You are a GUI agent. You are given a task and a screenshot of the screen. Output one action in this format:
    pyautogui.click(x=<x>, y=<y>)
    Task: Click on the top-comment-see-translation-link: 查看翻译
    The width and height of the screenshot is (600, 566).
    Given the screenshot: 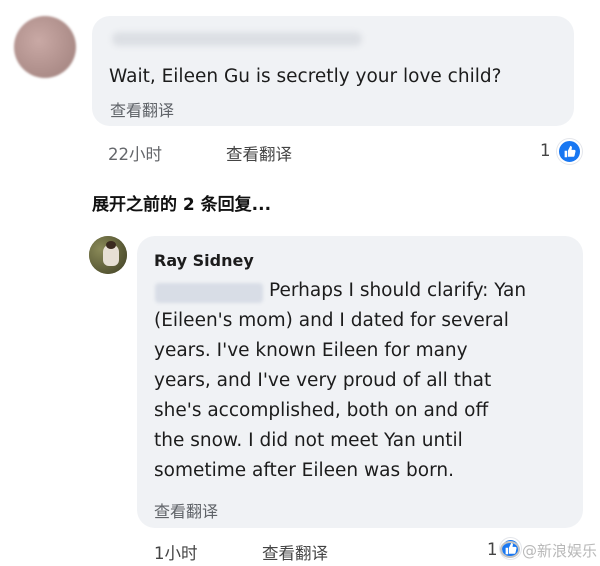 What is the action you would take?
    pyautogui.click(x=142, y=109)
    